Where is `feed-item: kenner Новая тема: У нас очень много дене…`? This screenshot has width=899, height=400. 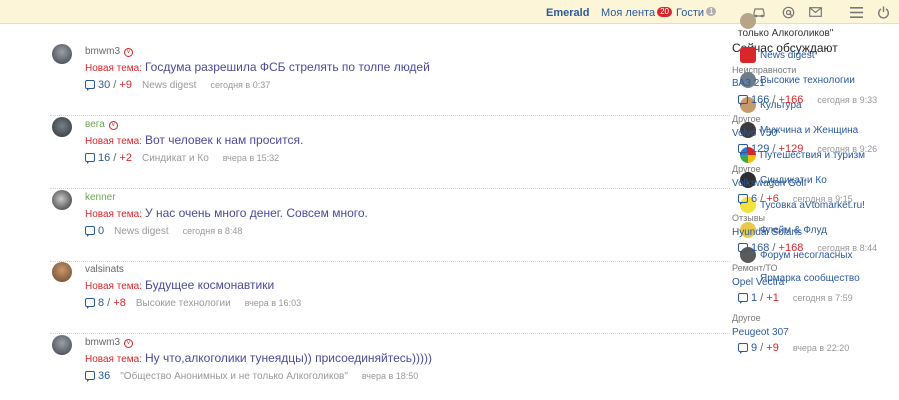
feed-item: kenner Новая тема: У нас очень много дене… is located at coordinates (390, 226).